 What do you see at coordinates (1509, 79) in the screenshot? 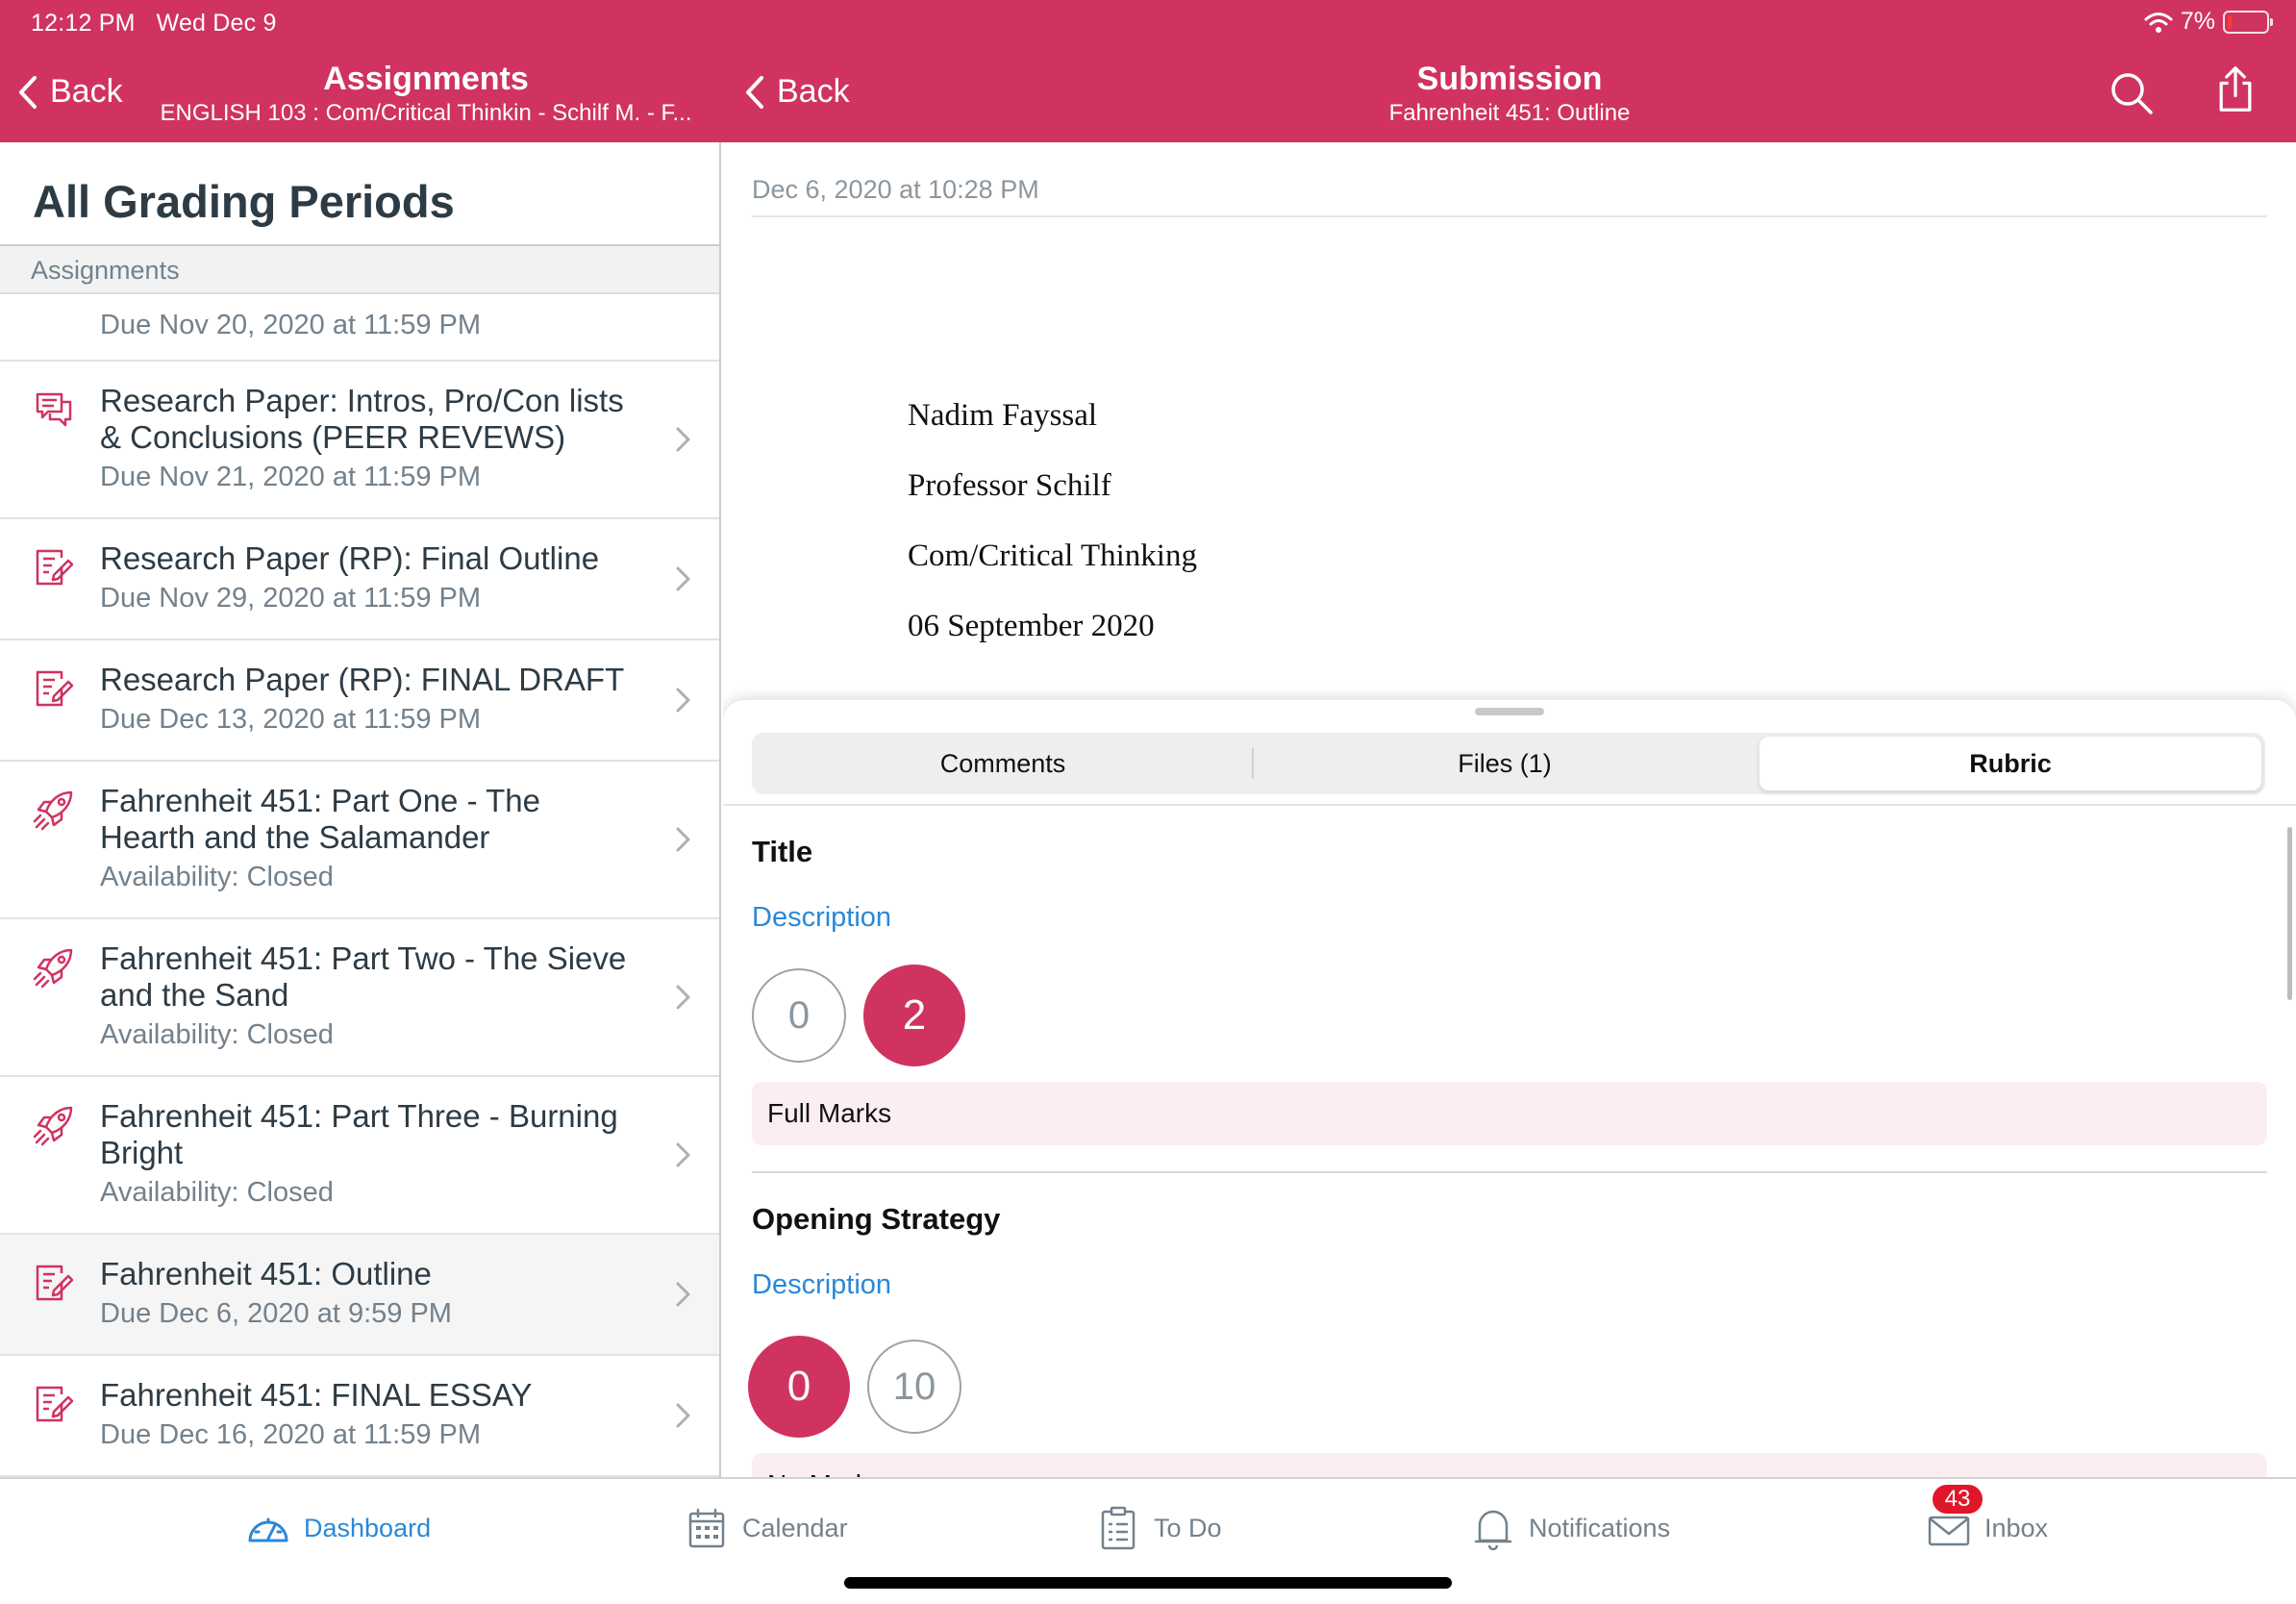
I see `submission-title: Submission` at bounding box center [1509, 79].